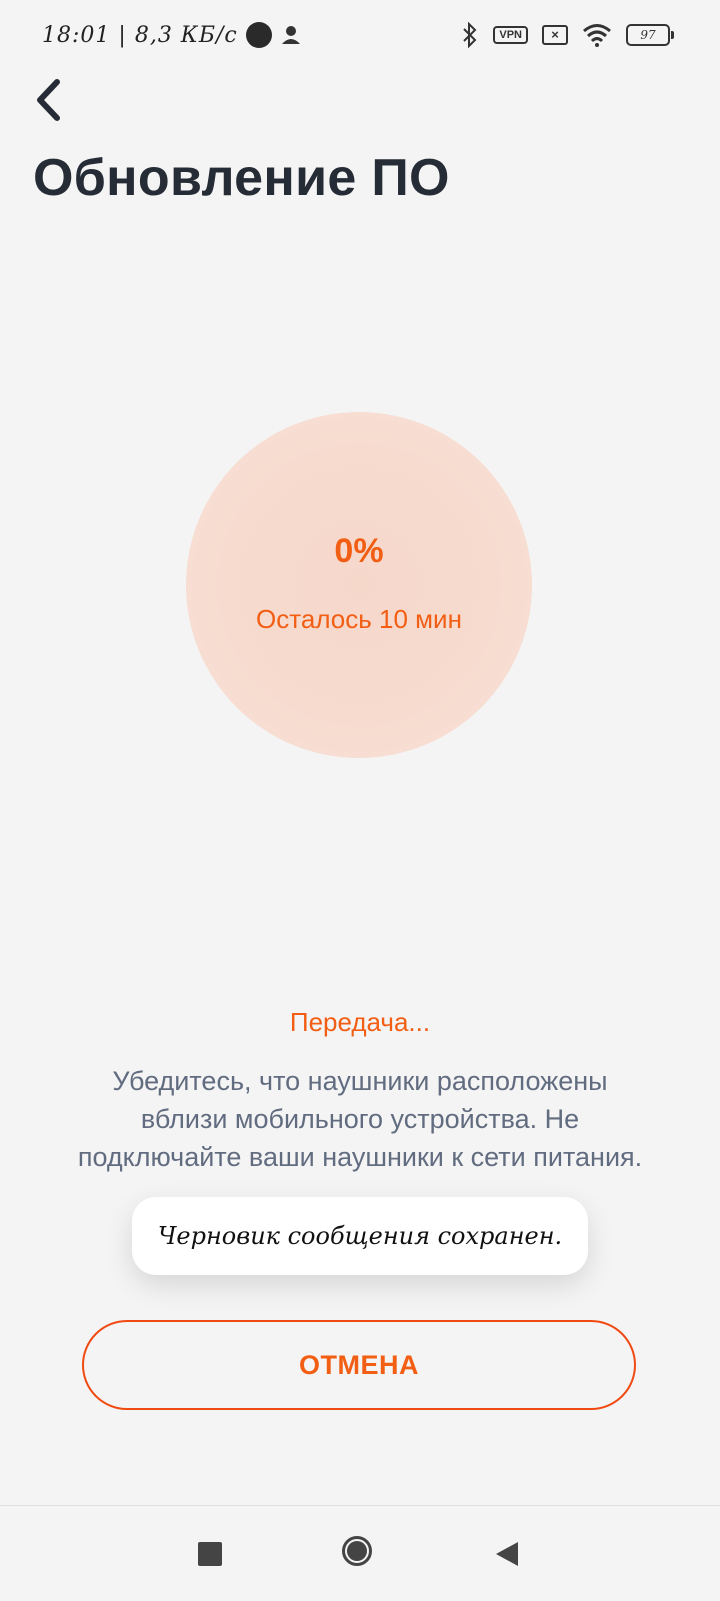  I want to click on bluetooth-icon, so click(470, 35).